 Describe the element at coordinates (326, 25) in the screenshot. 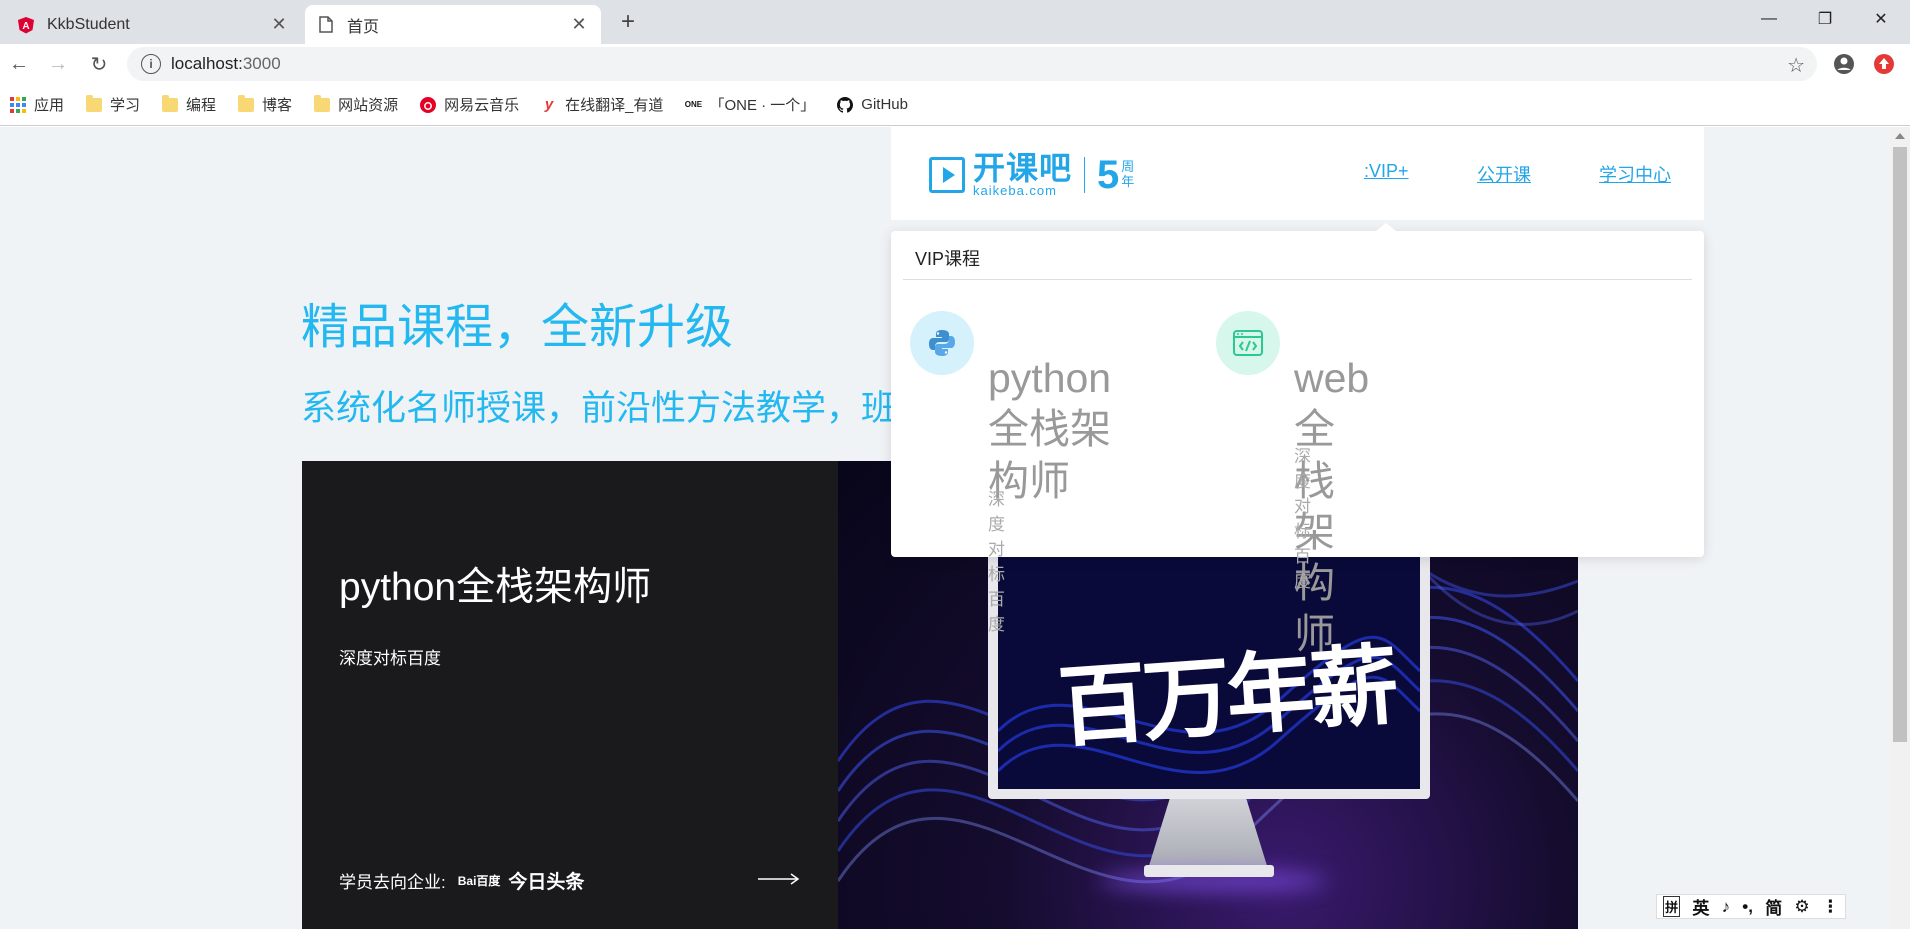

I see `page-icon` at that location.